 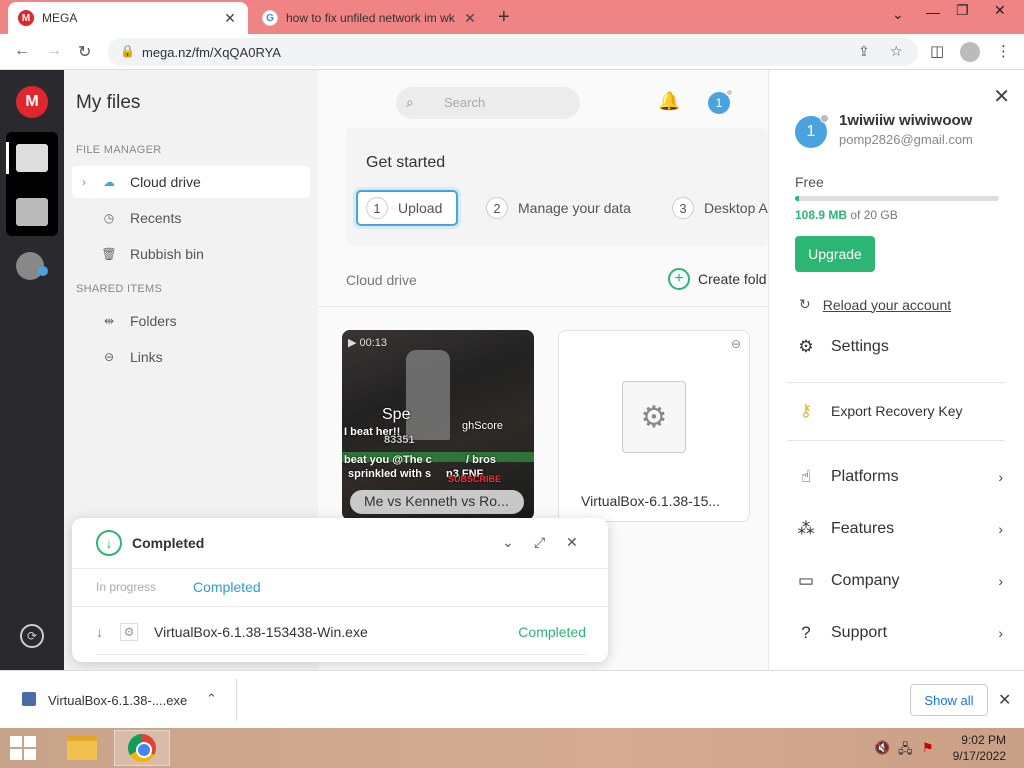 I want to click on windows-start-icon, so click(x=23, y=748).